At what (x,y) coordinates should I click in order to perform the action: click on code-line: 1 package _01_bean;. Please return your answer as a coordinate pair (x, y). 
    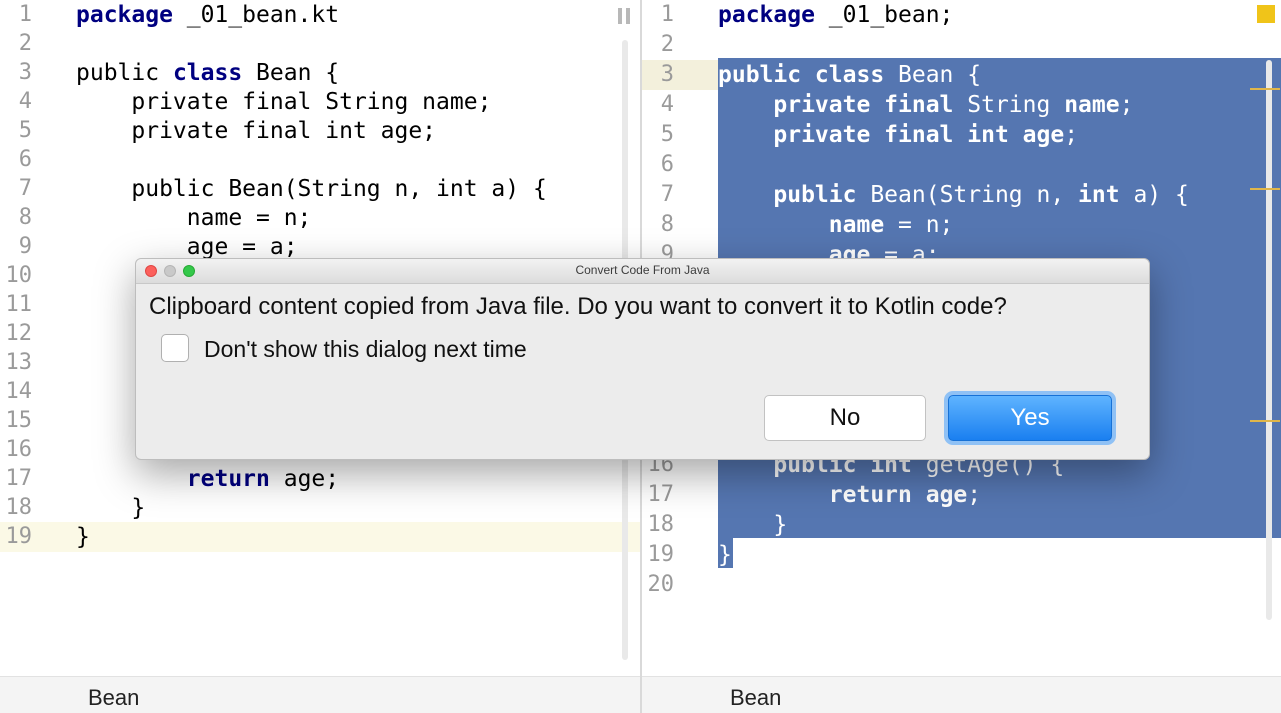
    Looking at the image, I should click on (961, 15).